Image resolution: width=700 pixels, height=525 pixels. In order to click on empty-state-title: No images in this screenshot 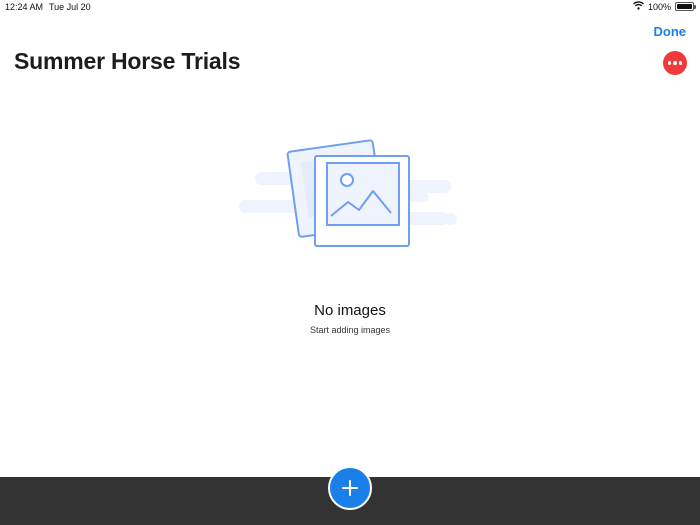, I will do `click(350, 310)`.